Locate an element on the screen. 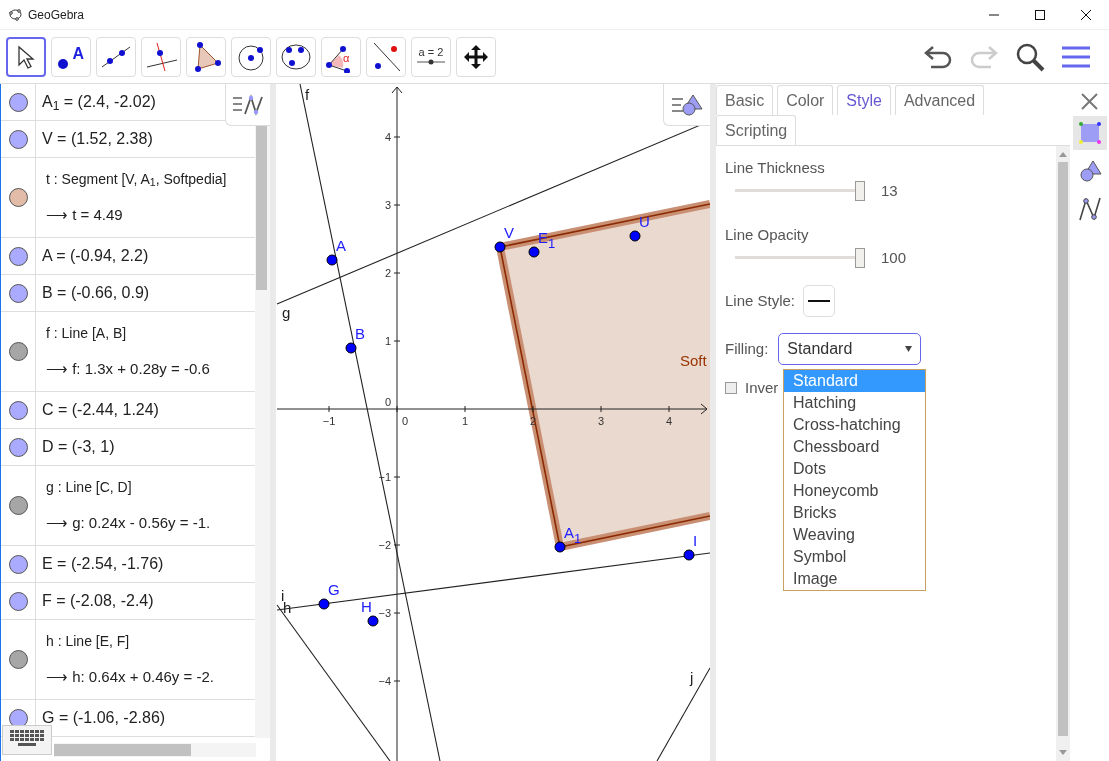  move-arrows-icon is located at coordinates (476, 56).